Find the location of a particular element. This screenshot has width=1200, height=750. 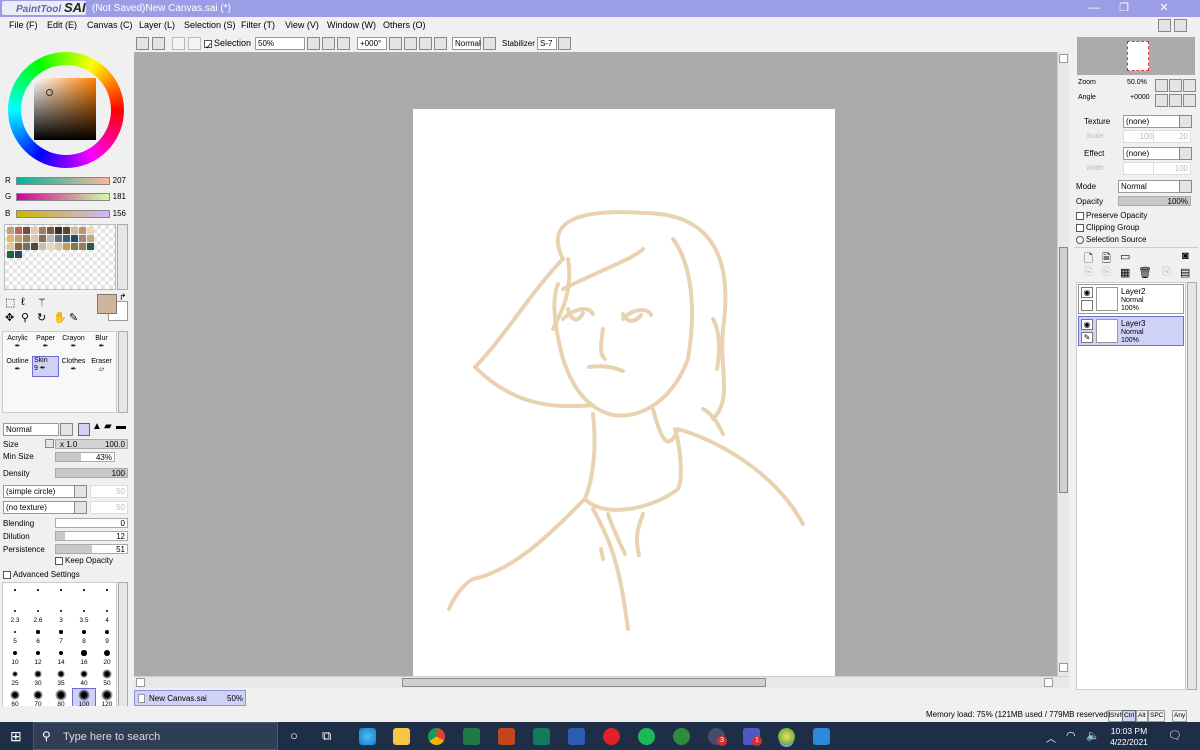

clock-date: 4/22/2021 is located at coordinates (1129, 742).